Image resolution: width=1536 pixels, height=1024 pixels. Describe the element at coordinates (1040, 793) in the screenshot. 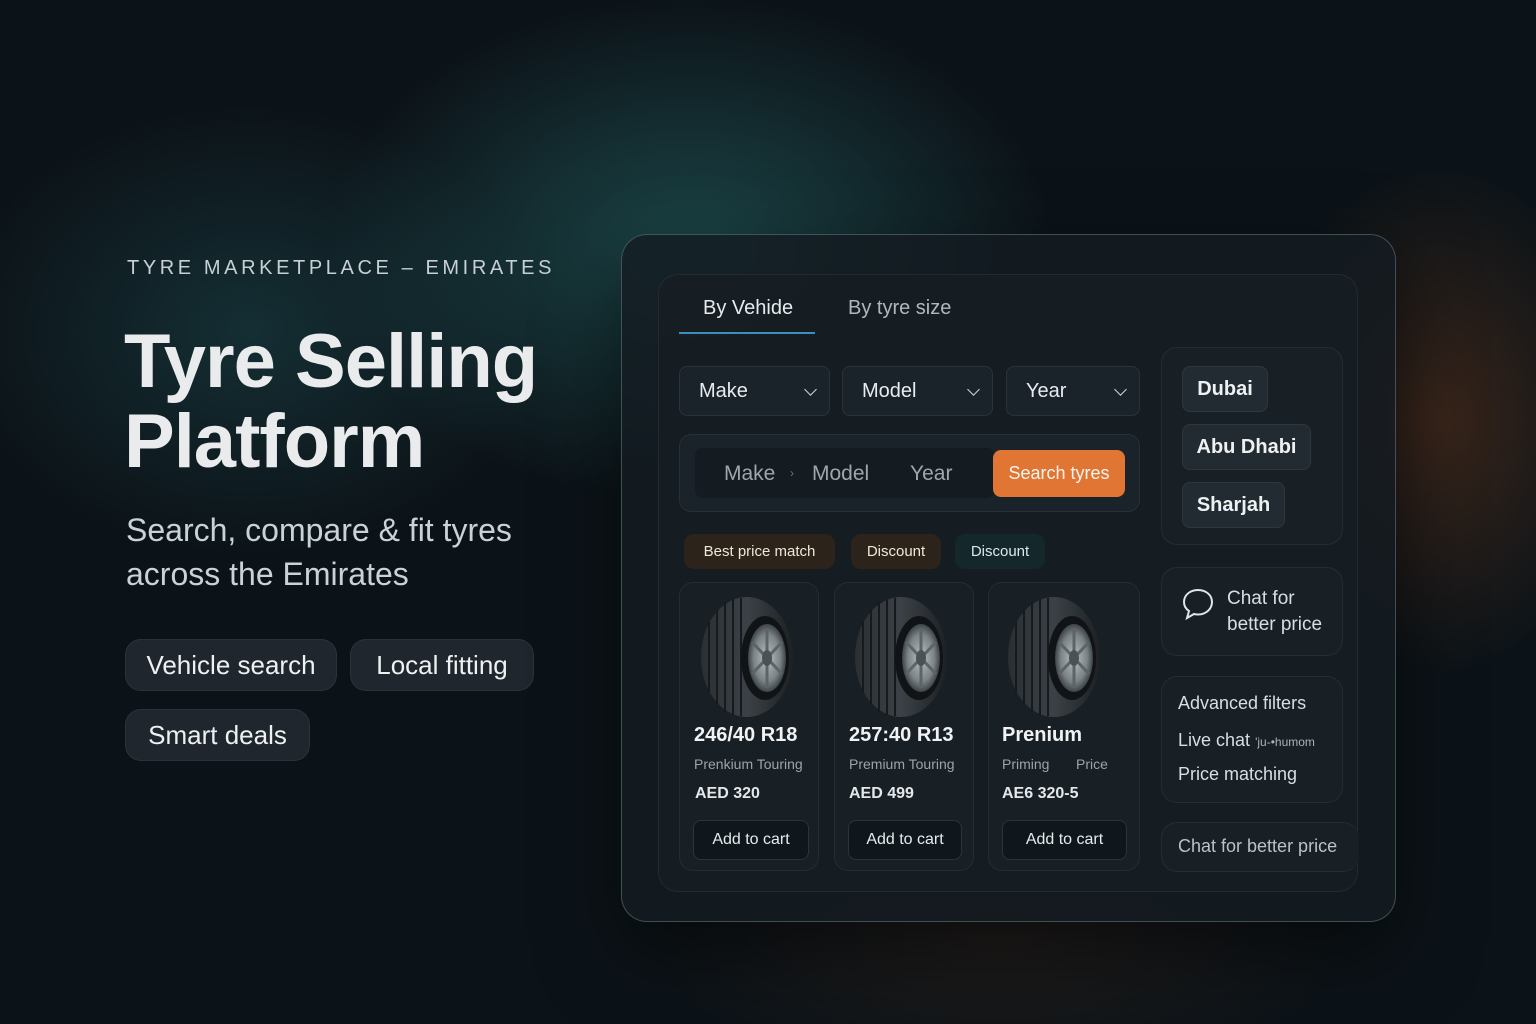

I see `product-price: AE6 320-5` at that location.